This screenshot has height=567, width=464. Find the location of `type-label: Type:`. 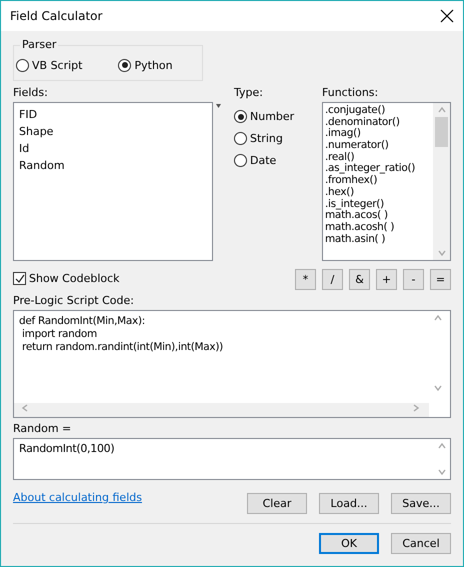

type-label: Type: is located at coordinates (249, 93).